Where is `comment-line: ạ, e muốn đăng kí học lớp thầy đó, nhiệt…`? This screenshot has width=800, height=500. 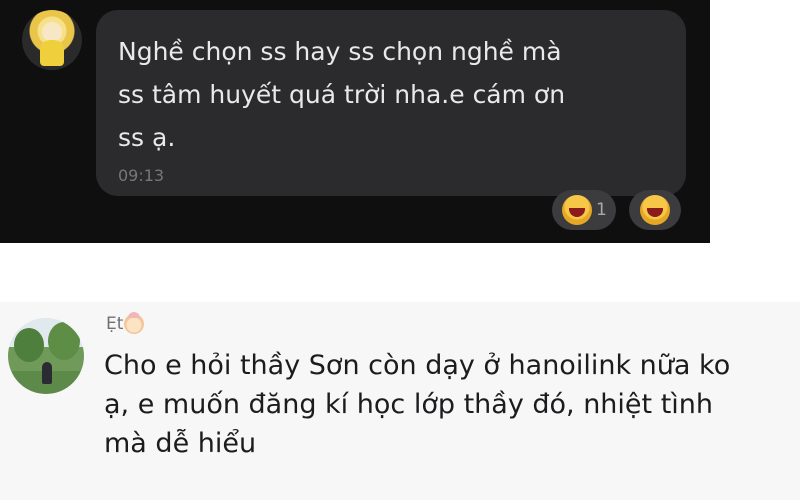 comment-line: ạ, e muốn đăng kí học lớp thầy đó, nhiệt… is located at coordinates (409, 404).